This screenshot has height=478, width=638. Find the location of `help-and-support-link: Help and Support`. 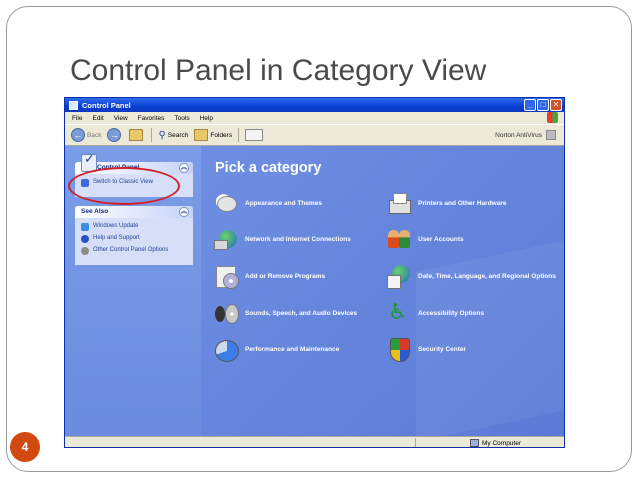

help-and-support-link: Help and Support is located at coordinates (134, 239).